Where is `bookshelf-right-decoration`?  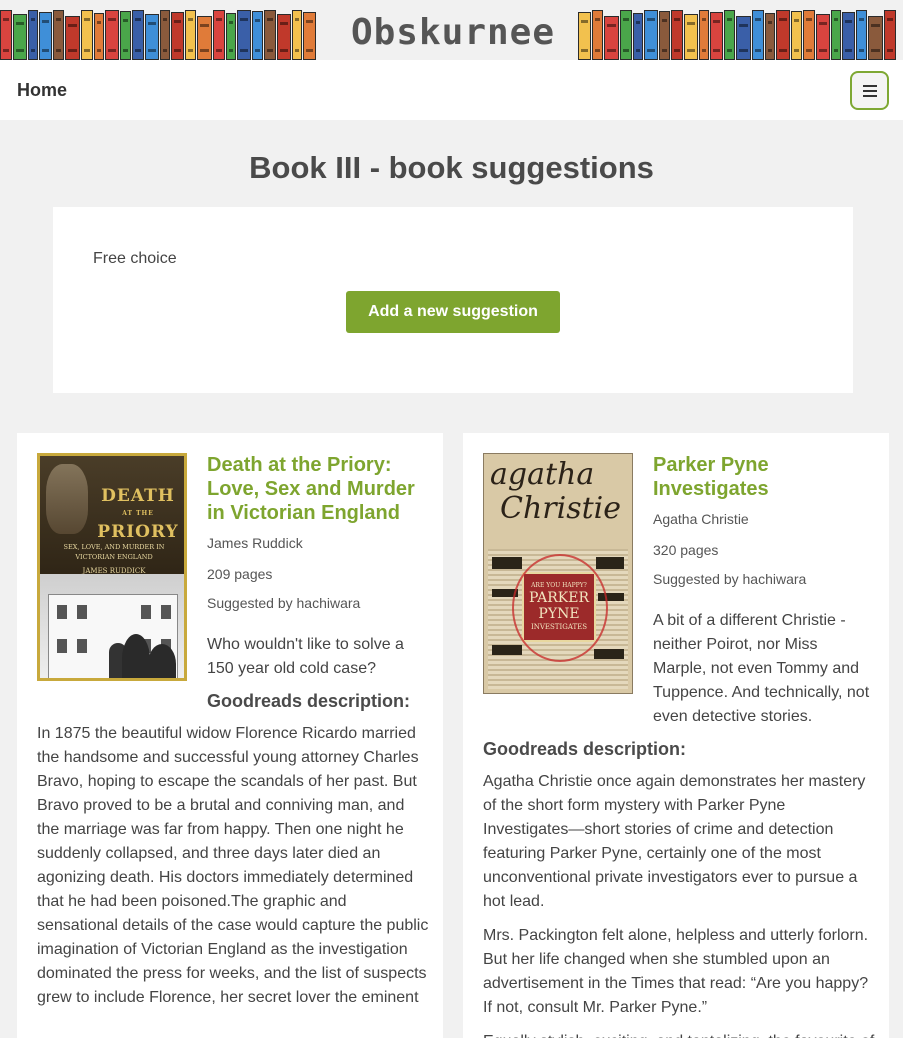
bookshelf-right-decoration is located at coordinates (740, 33).